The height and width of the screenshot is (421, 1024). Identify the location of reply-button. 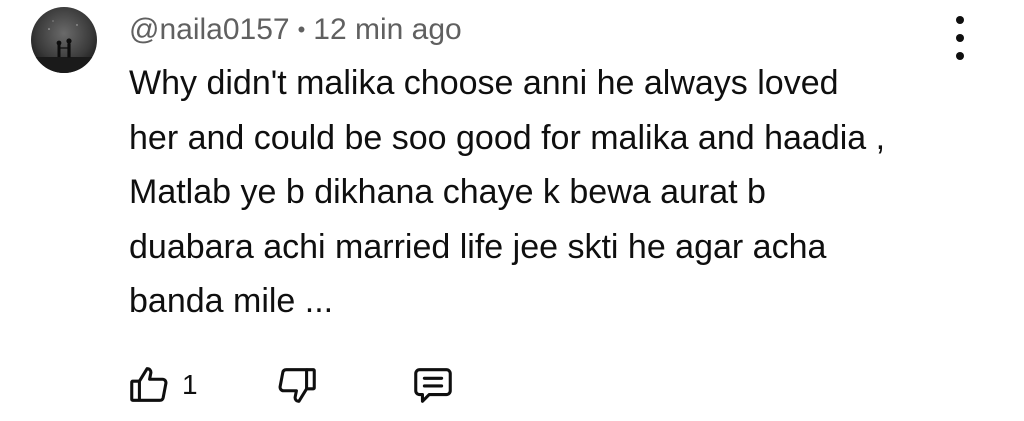
(433, 385).